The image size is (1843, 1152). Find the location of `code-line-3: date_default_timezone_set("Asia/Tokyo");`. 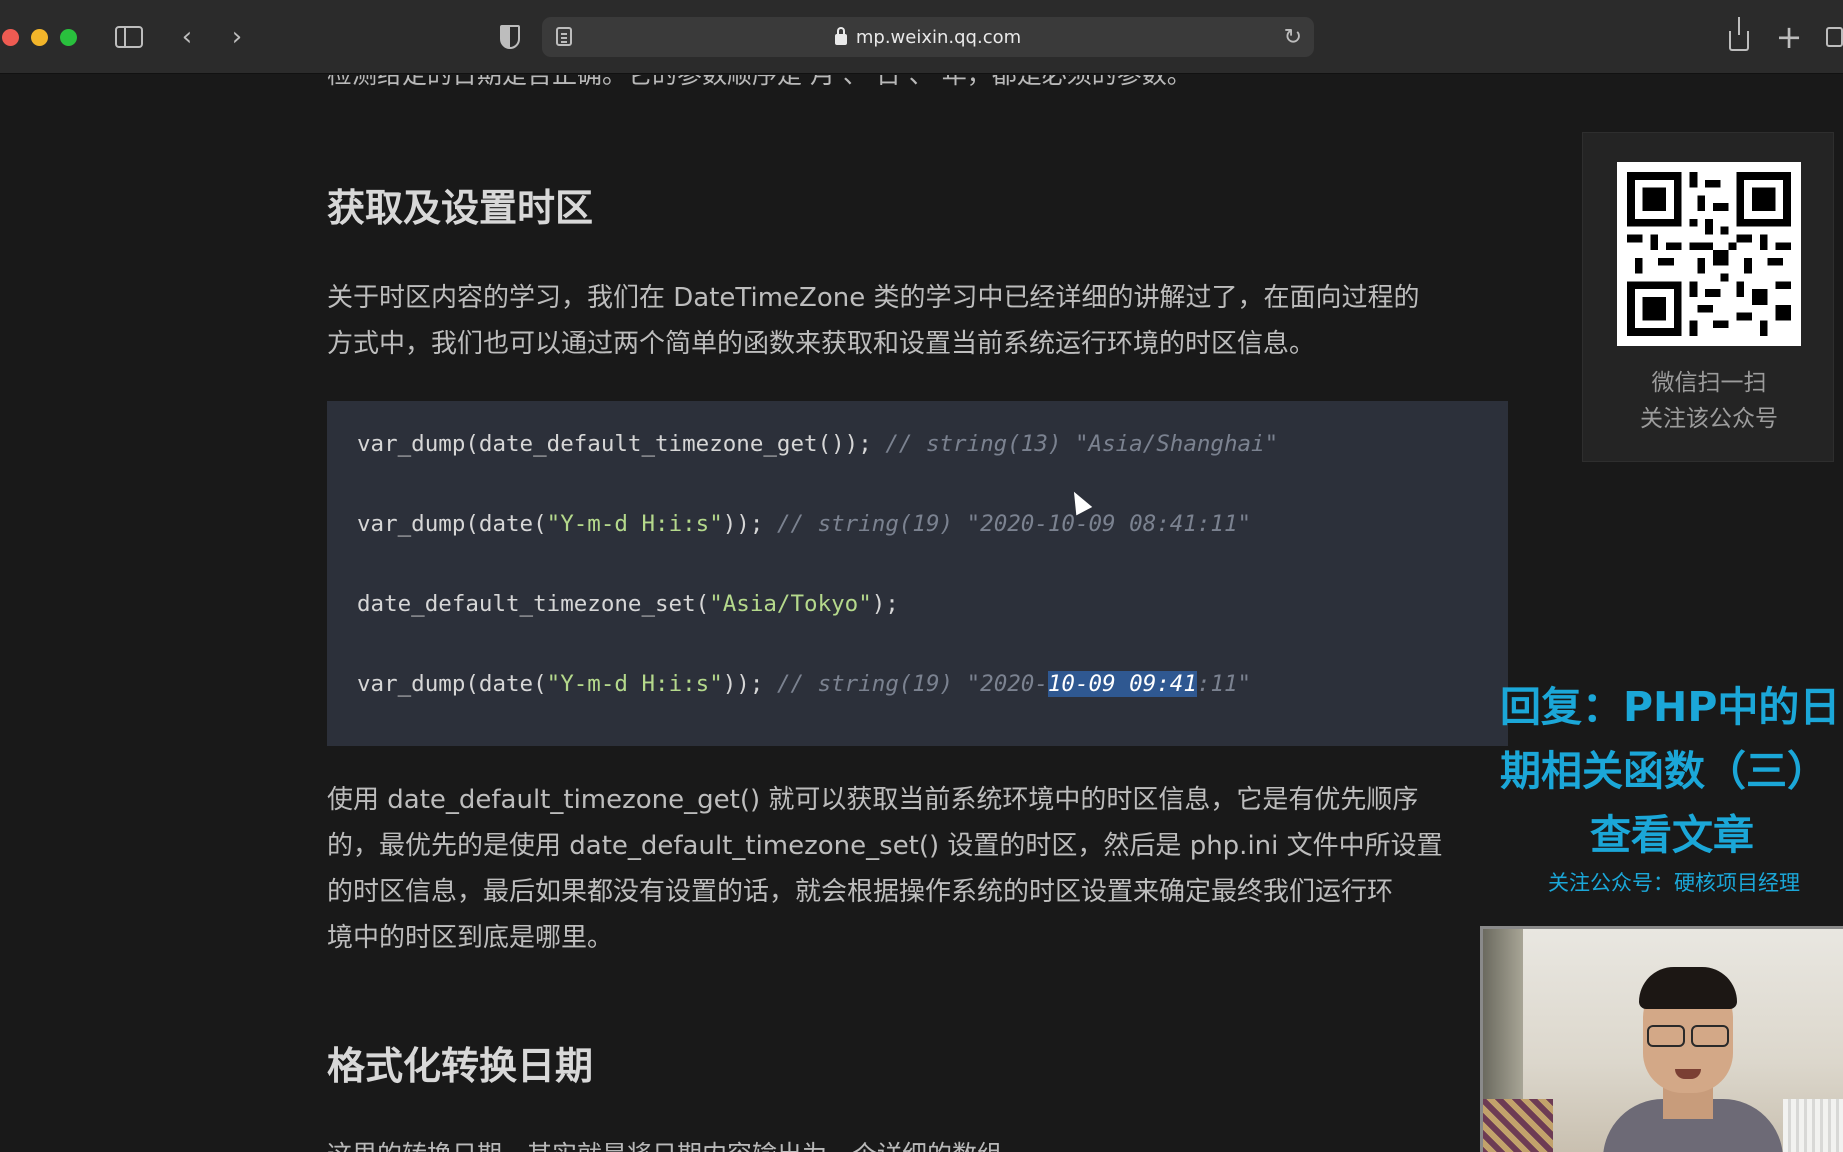

code-line-3: date_default_timezone_set("Asia/Tokyo"); is located at coordinates (628, 604).